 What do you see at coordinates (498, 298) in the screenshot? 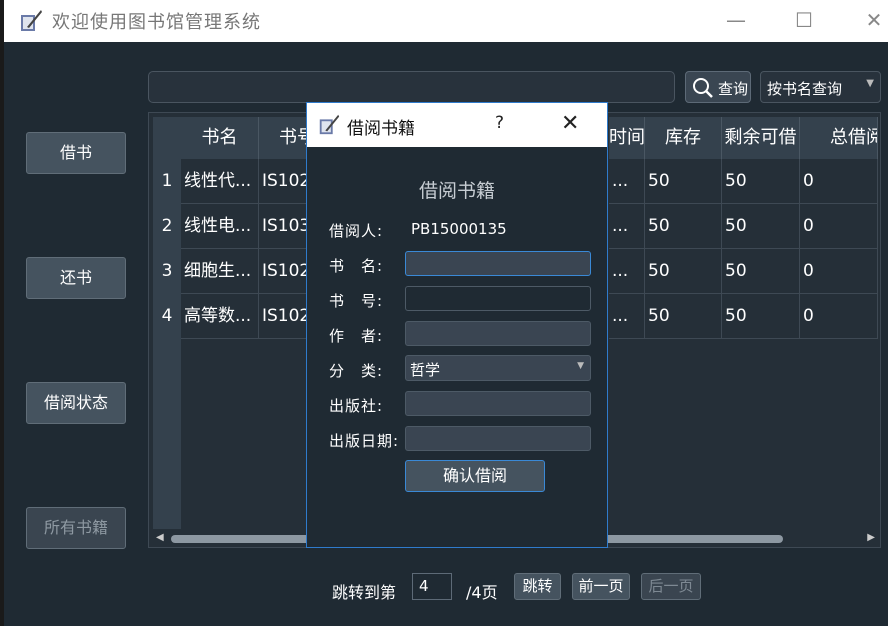
I see `book-number-field` at bounding box center [498, 298].